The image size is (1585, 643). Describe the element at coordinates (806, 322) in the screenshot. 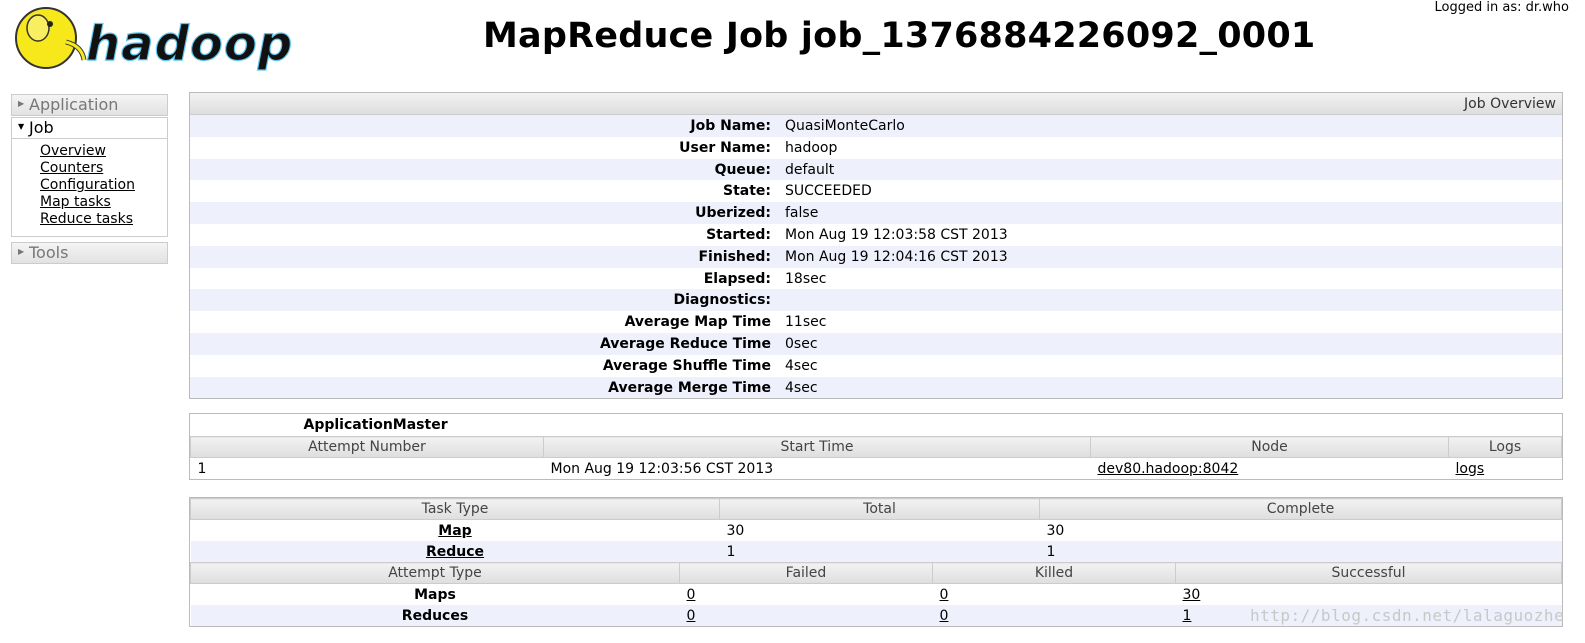

I see `overview-value: 11sec` at that location.